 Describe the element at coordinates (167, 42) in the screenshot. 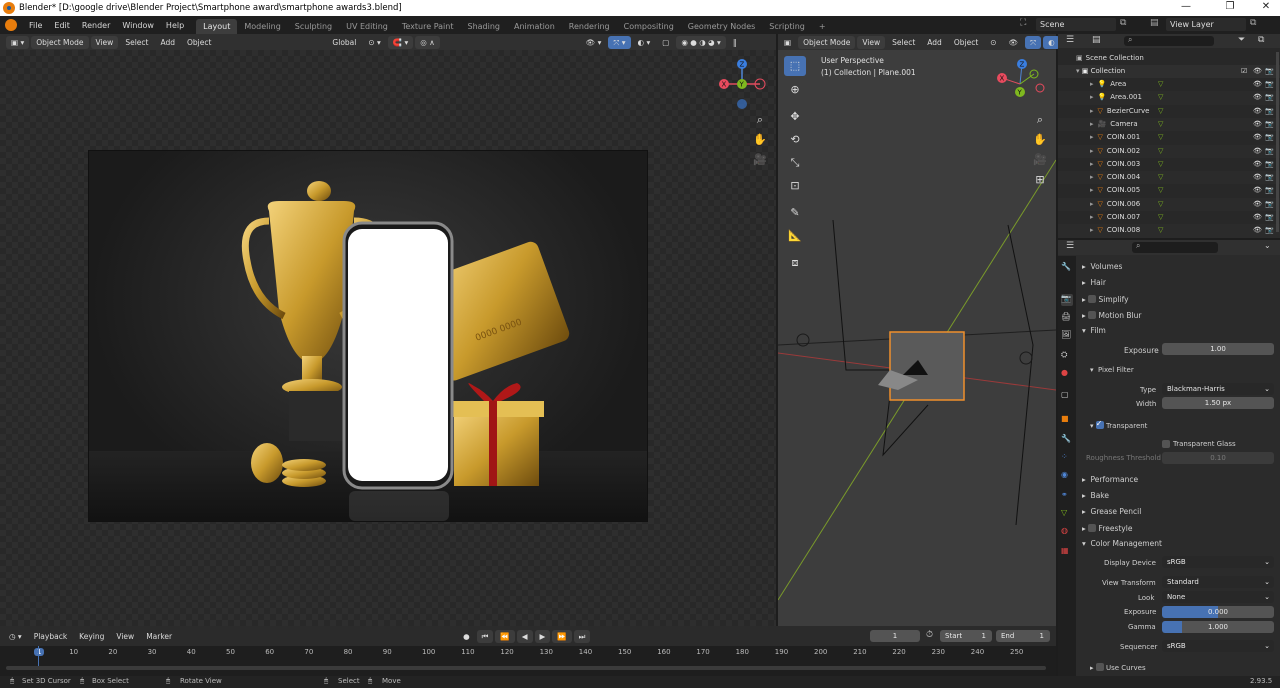

I see `menu-add: Add` at that location.